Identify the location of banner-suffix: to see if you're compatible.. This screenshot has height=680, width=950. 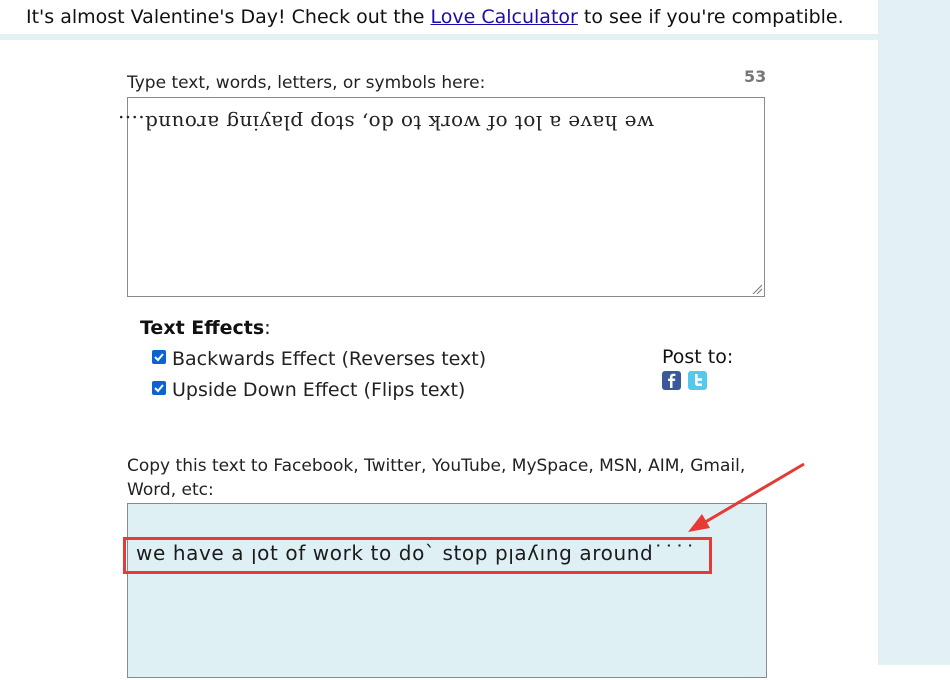
(713, 17).